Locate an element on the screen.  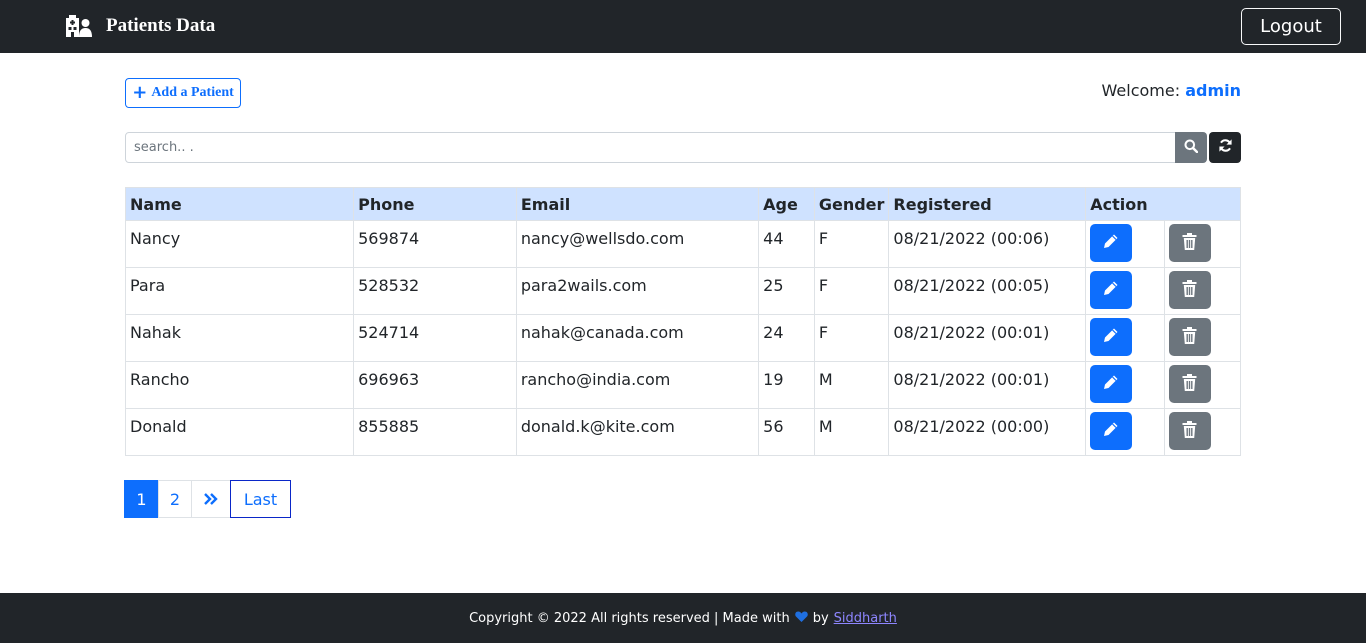
next-pages-link is located at coordinates (211, 499).